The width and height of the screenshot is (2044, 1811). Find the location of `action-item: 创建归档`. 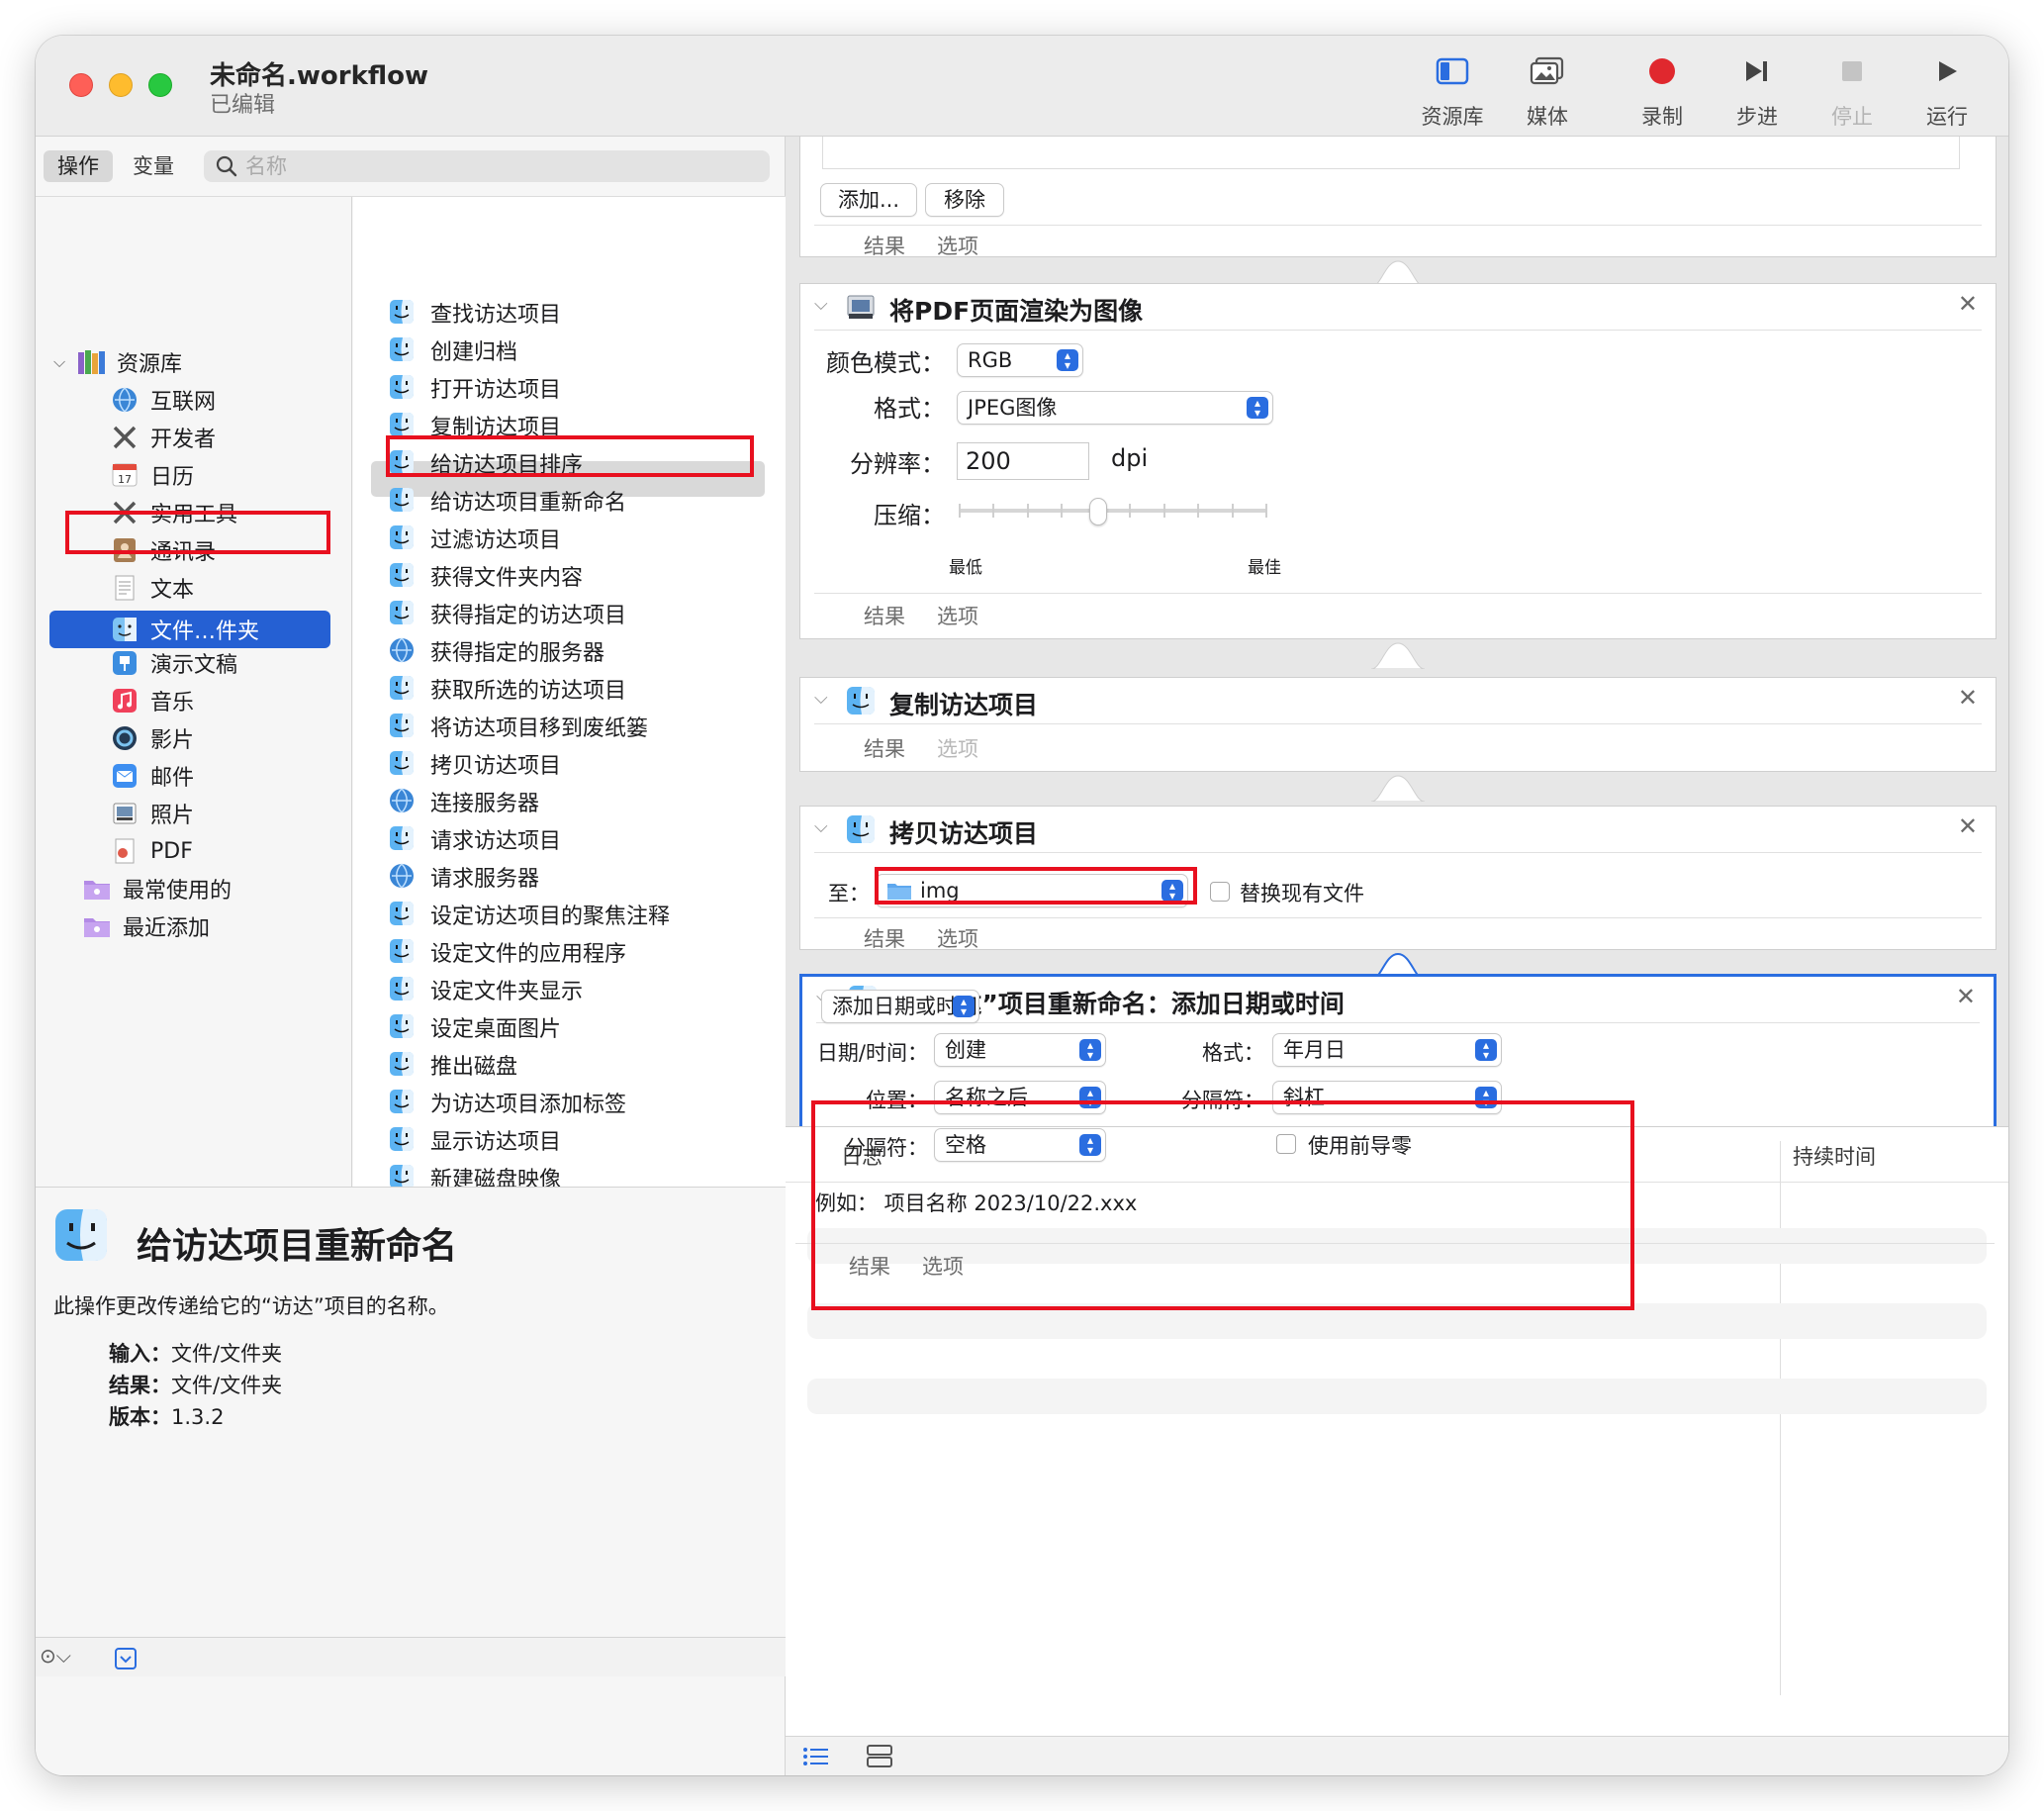

action-item: 创建归档 is located at coordinates (453, 350).